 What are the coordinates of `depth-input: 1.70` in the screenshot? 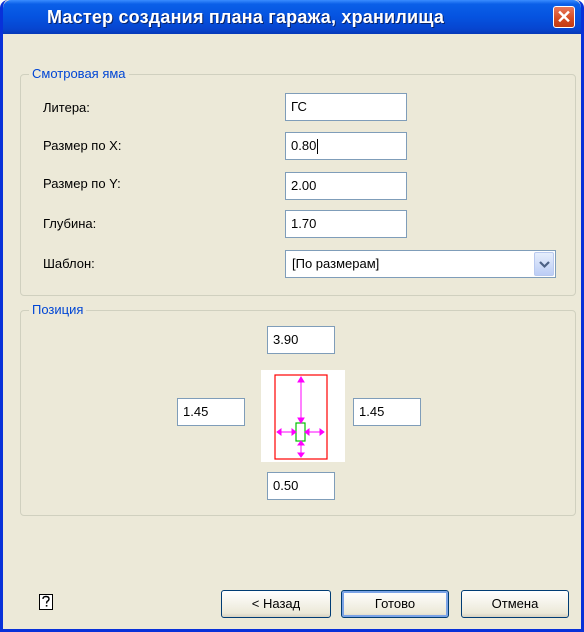 It's located at (346, 224).